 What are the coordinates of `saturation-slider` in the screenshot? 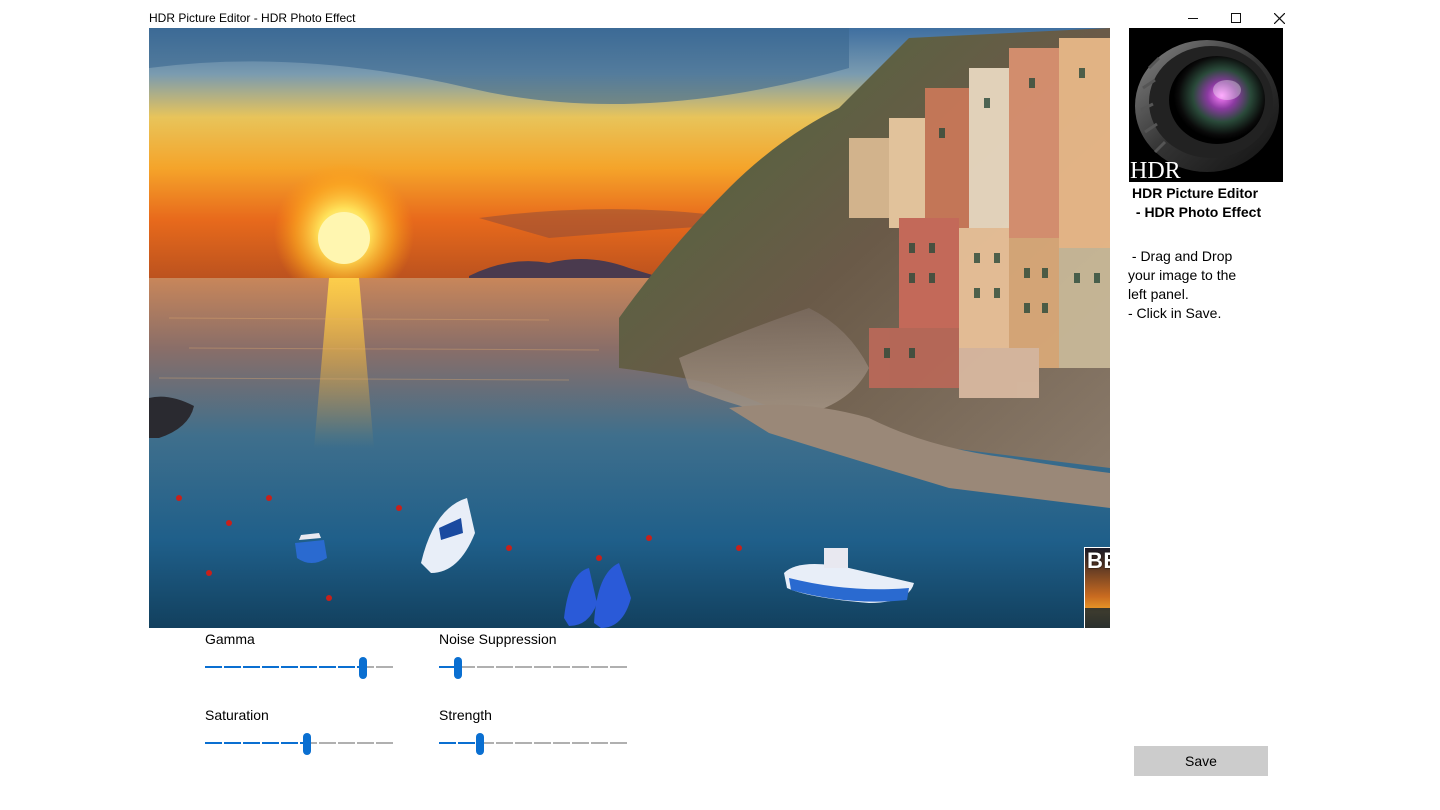 It's located at (299, 744).